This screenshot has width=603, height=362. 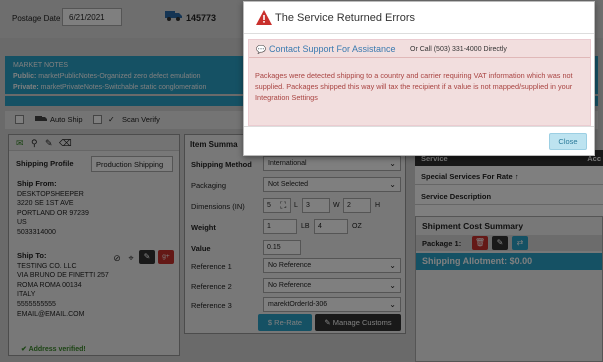 I want to click on modal-header: The Service Returned Errors, so click(x=419, y=18).